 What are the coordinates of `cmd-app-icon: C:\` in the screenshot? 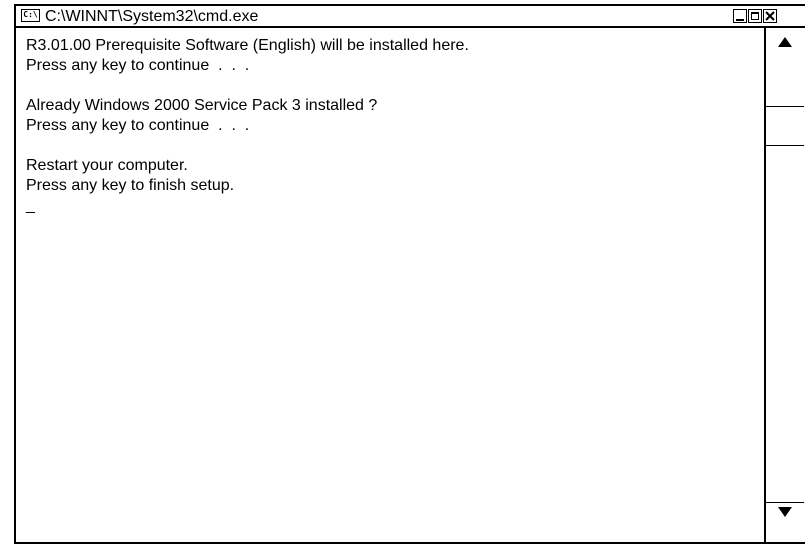 It's located at (30, 15).